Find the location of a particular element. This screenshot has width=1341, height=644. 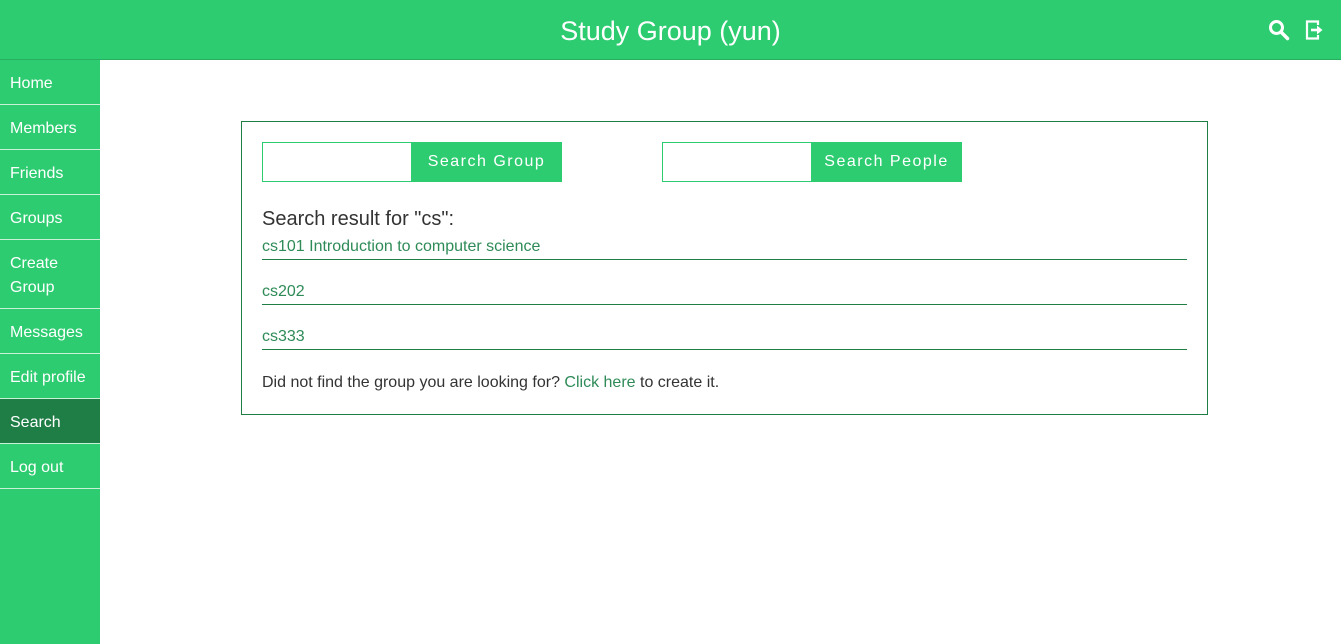

search-group-button: Search Group is located at coordinates (486, 162).